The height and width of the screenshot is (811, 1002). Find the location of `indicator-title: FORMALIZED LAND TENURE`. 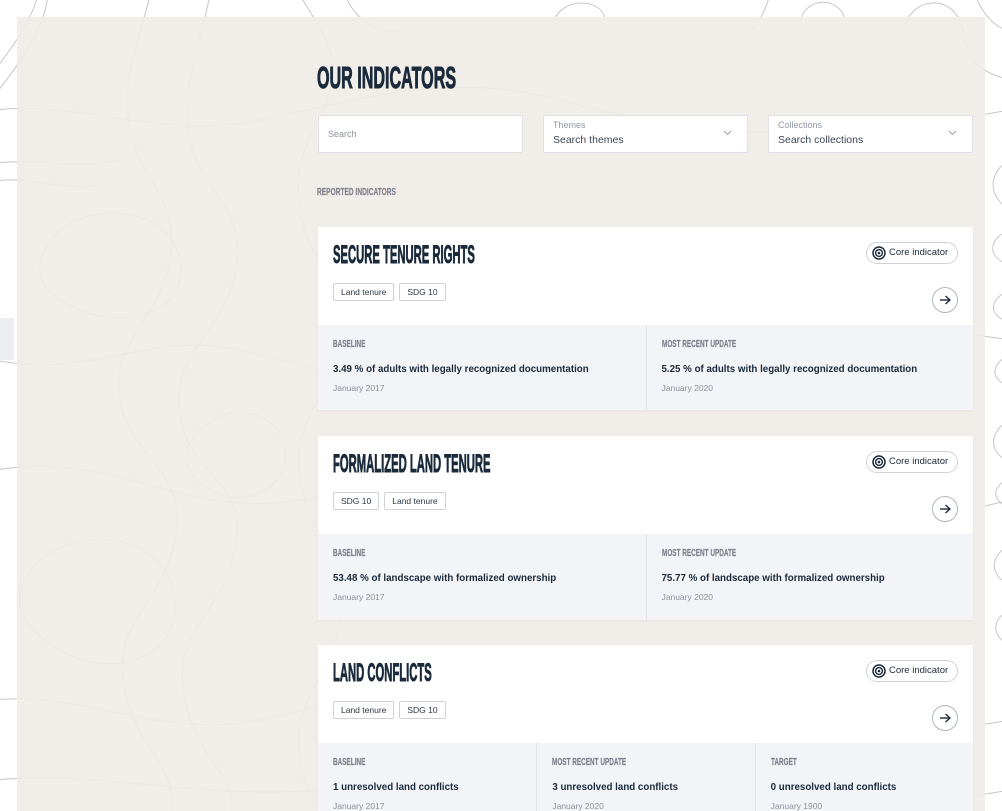

indicator-title: FORMALIZED LAND TENURE is located at coordinates (412, 464).